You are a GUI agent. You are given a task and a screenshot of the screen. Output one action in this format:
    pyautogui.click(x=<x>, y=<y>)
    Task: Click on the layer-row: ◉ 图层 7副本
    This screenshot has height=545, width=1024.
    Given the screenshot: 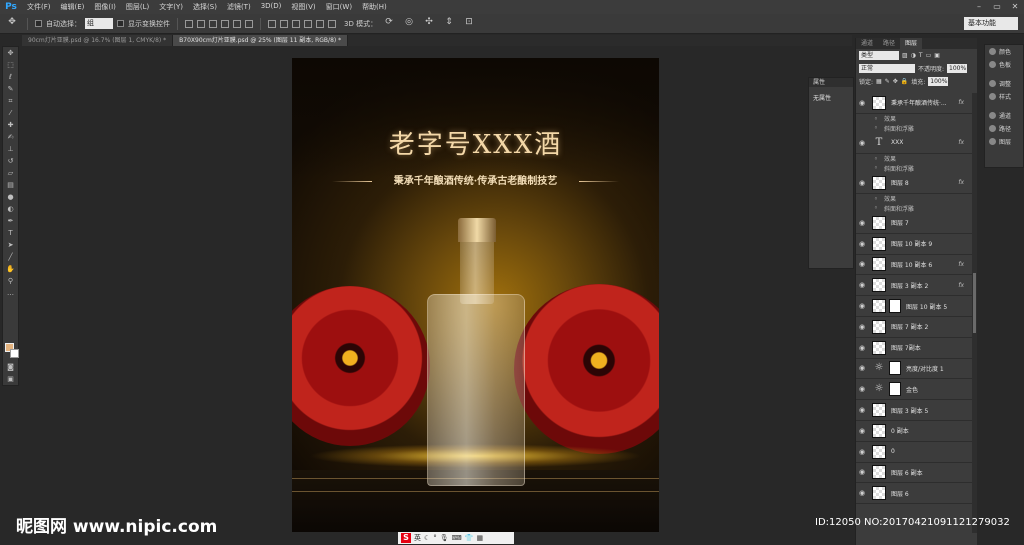 What is the action you would take?
    pyautogui.click(x=915, y=348)
    